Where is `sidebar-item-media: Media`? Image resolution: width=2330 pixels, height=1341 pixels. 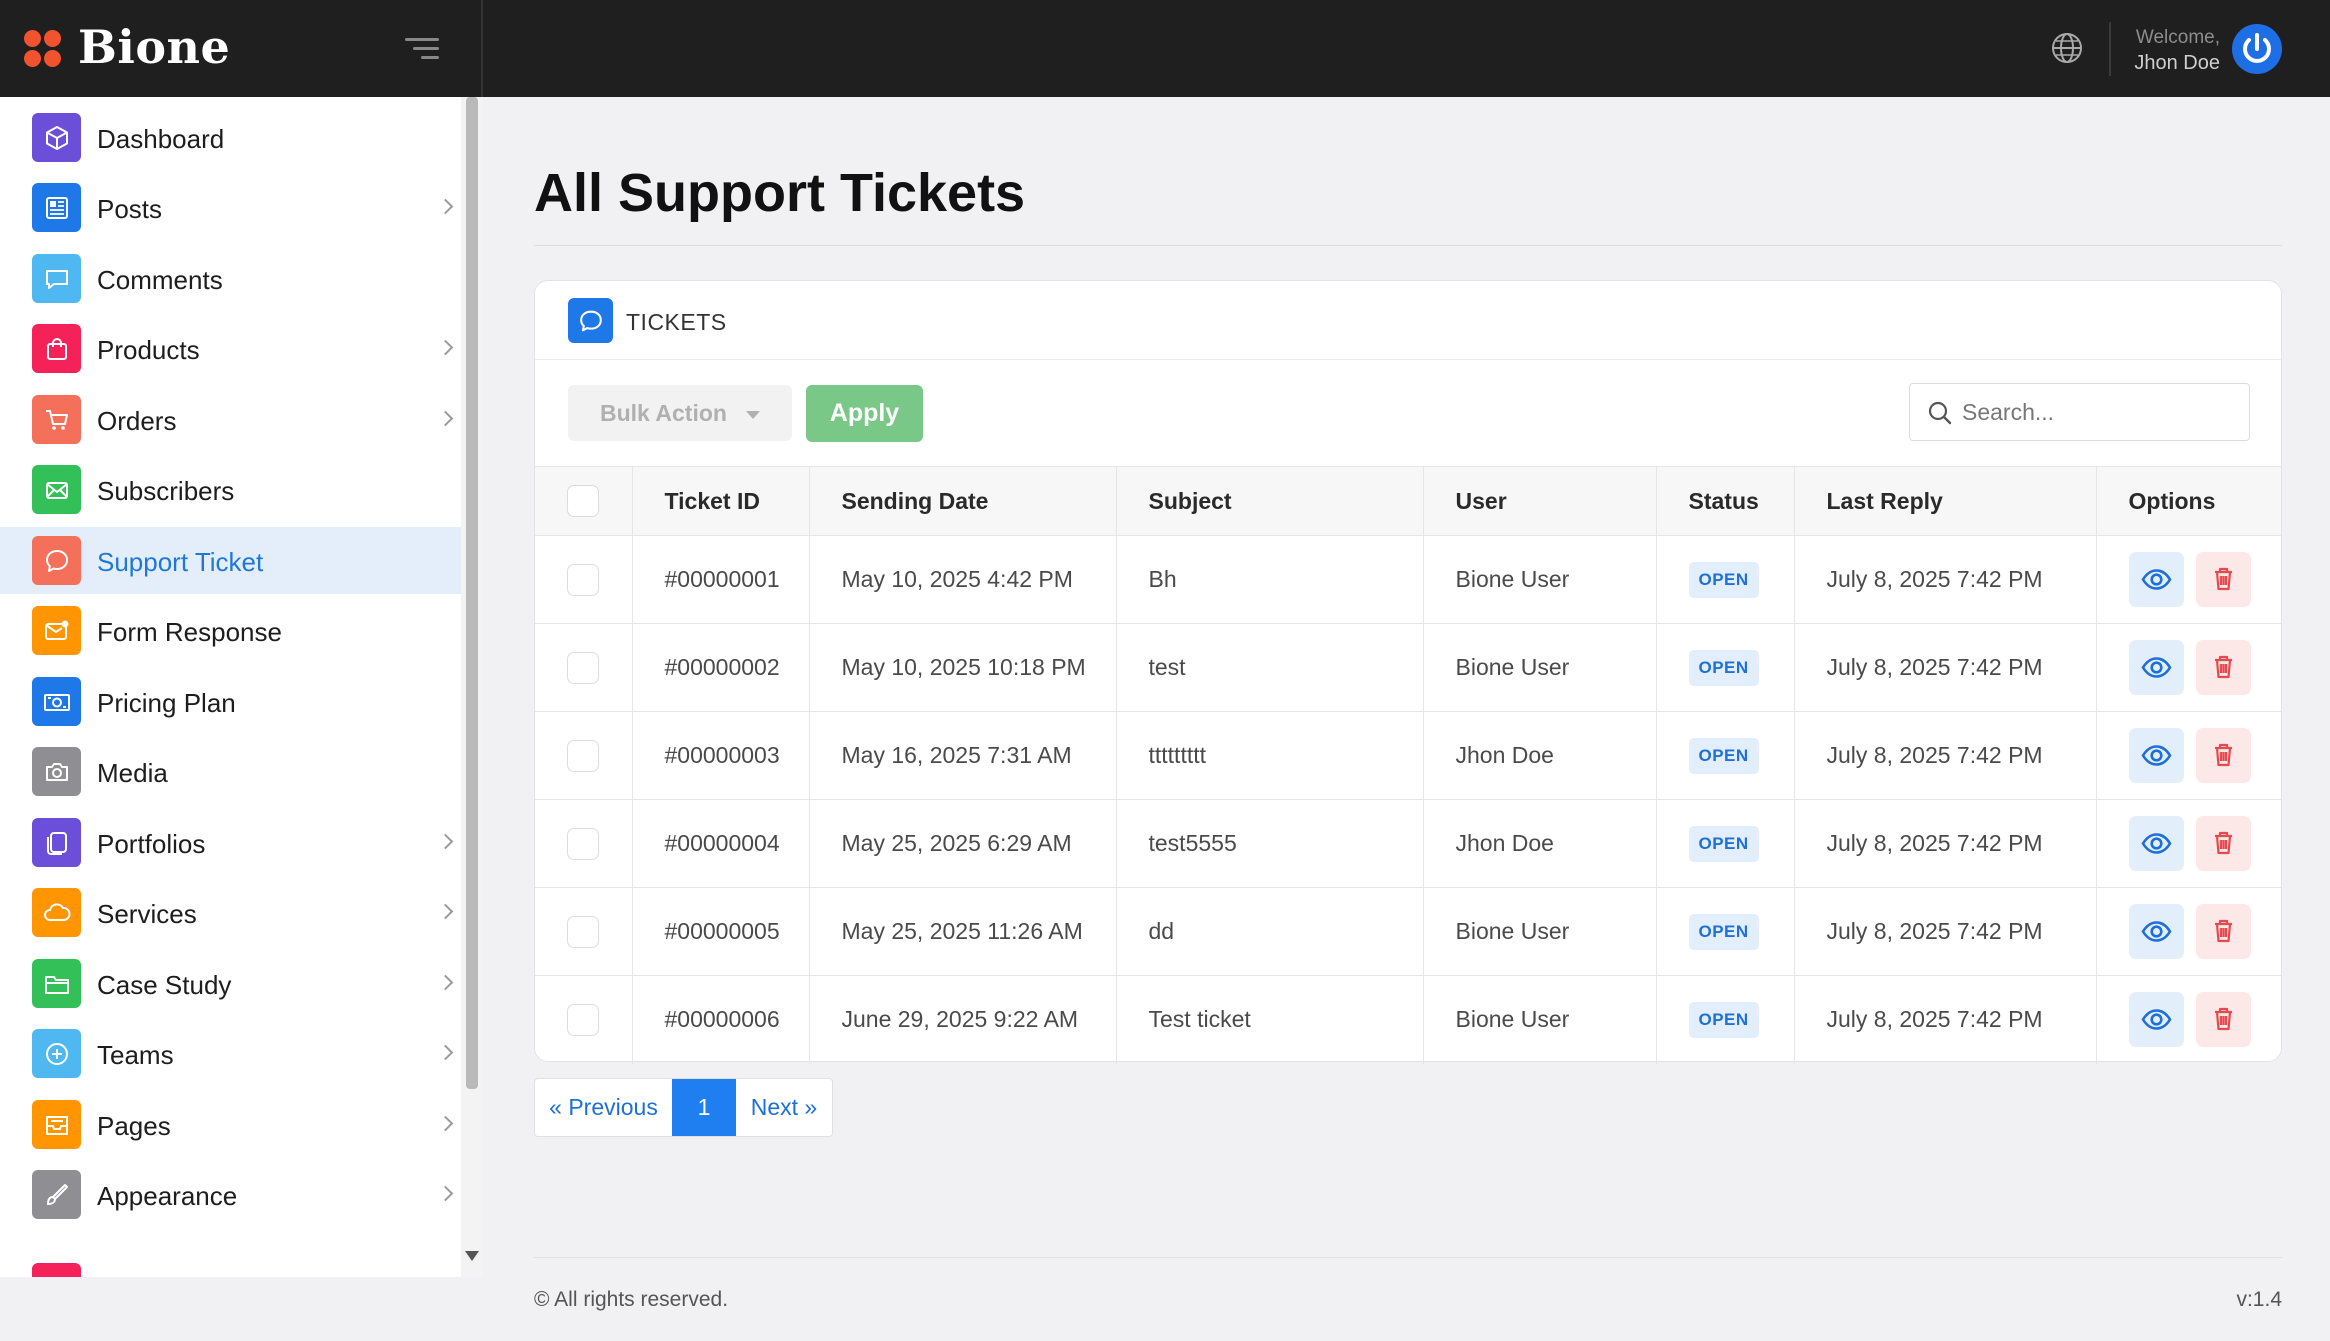 sidebar-item-media: Media is located at coordinates (230, 771).